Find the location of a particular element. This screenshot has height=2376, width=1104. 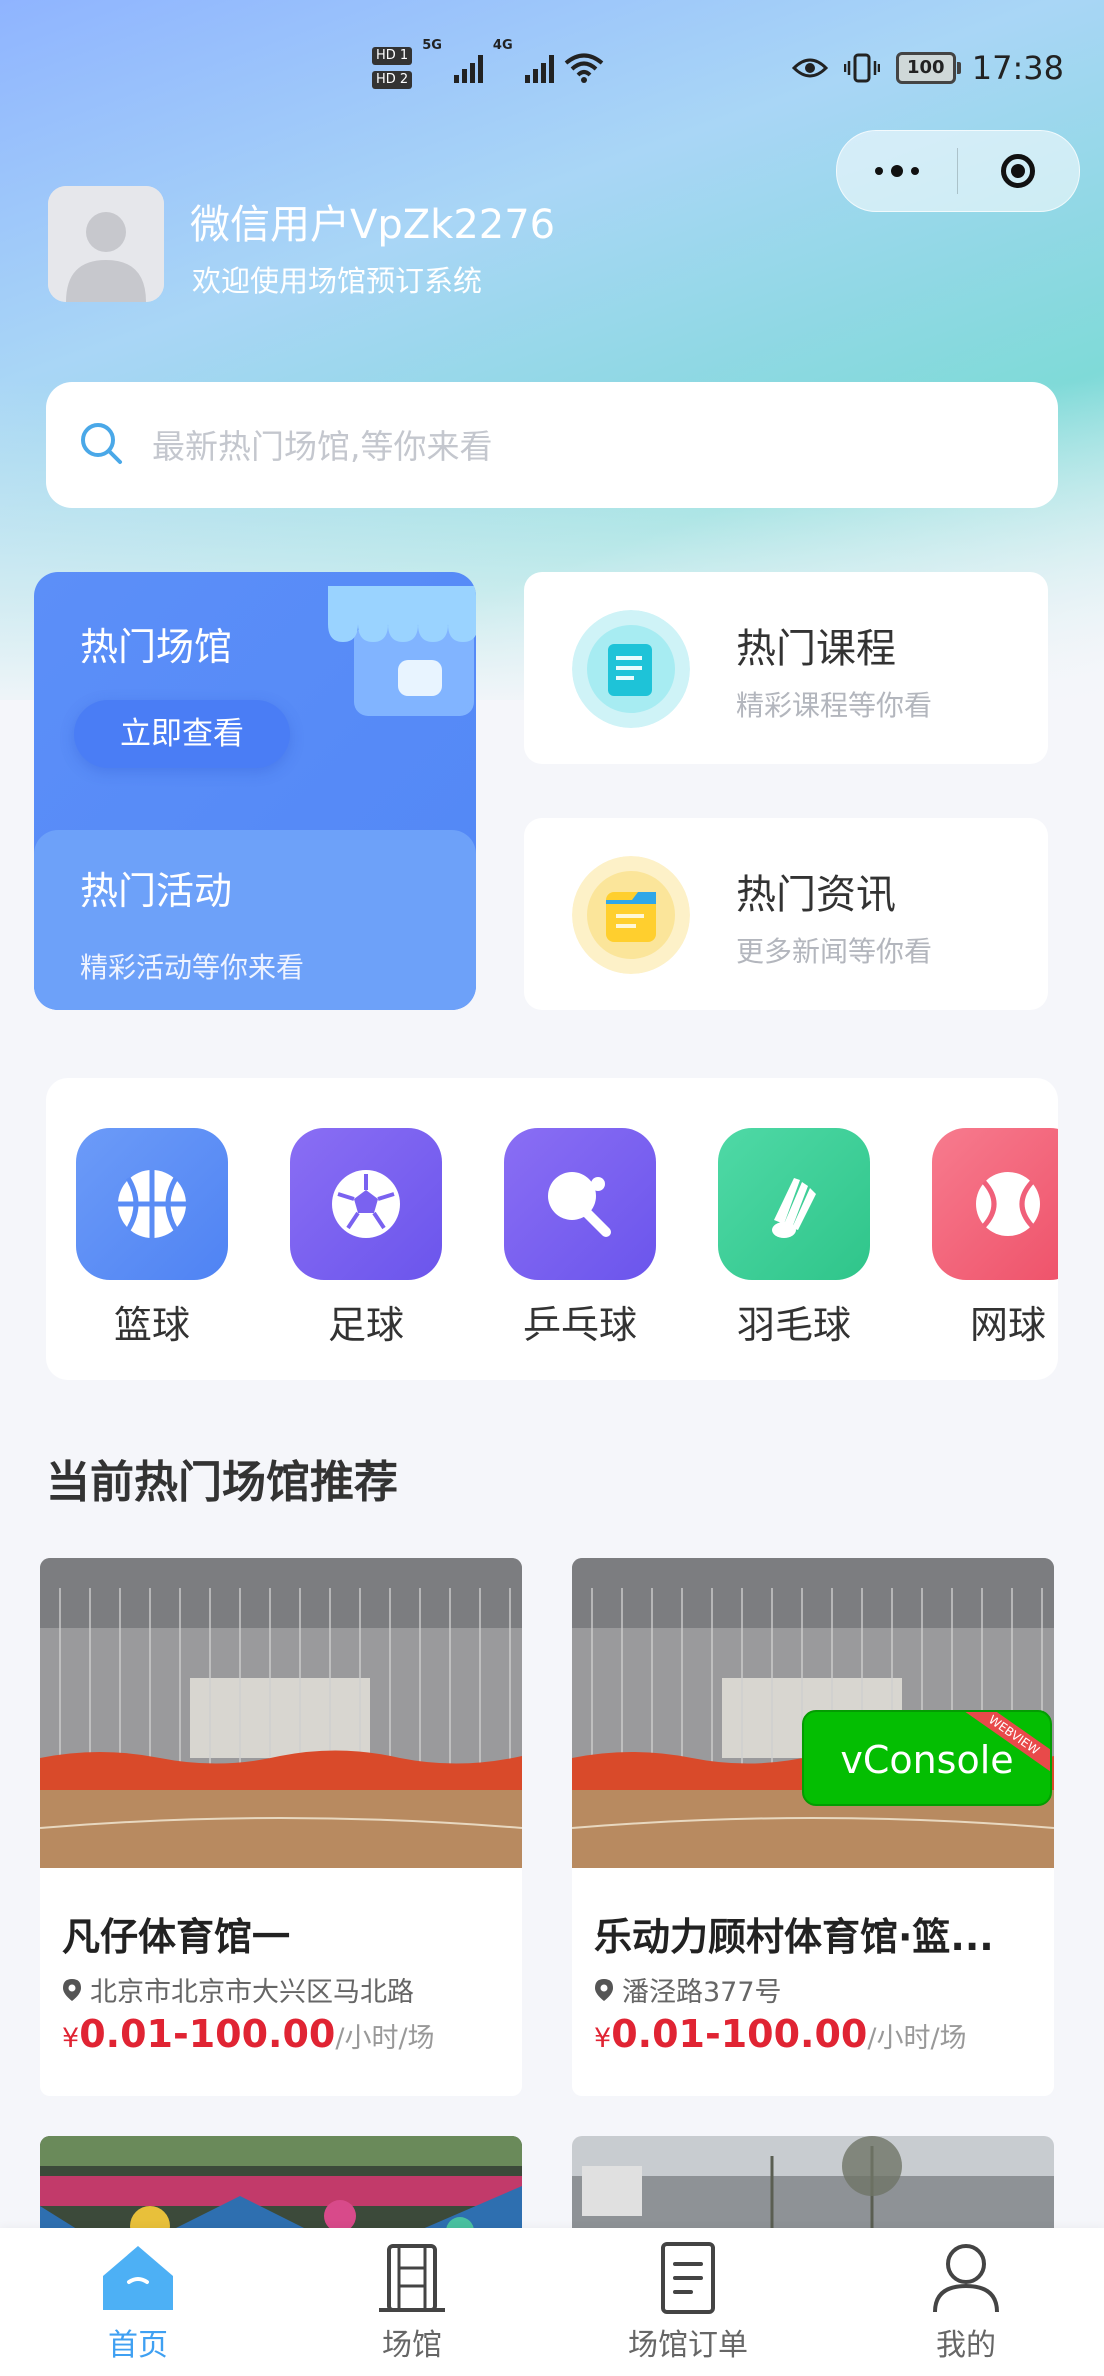

user-icon is located at coordinates (966, 2278).